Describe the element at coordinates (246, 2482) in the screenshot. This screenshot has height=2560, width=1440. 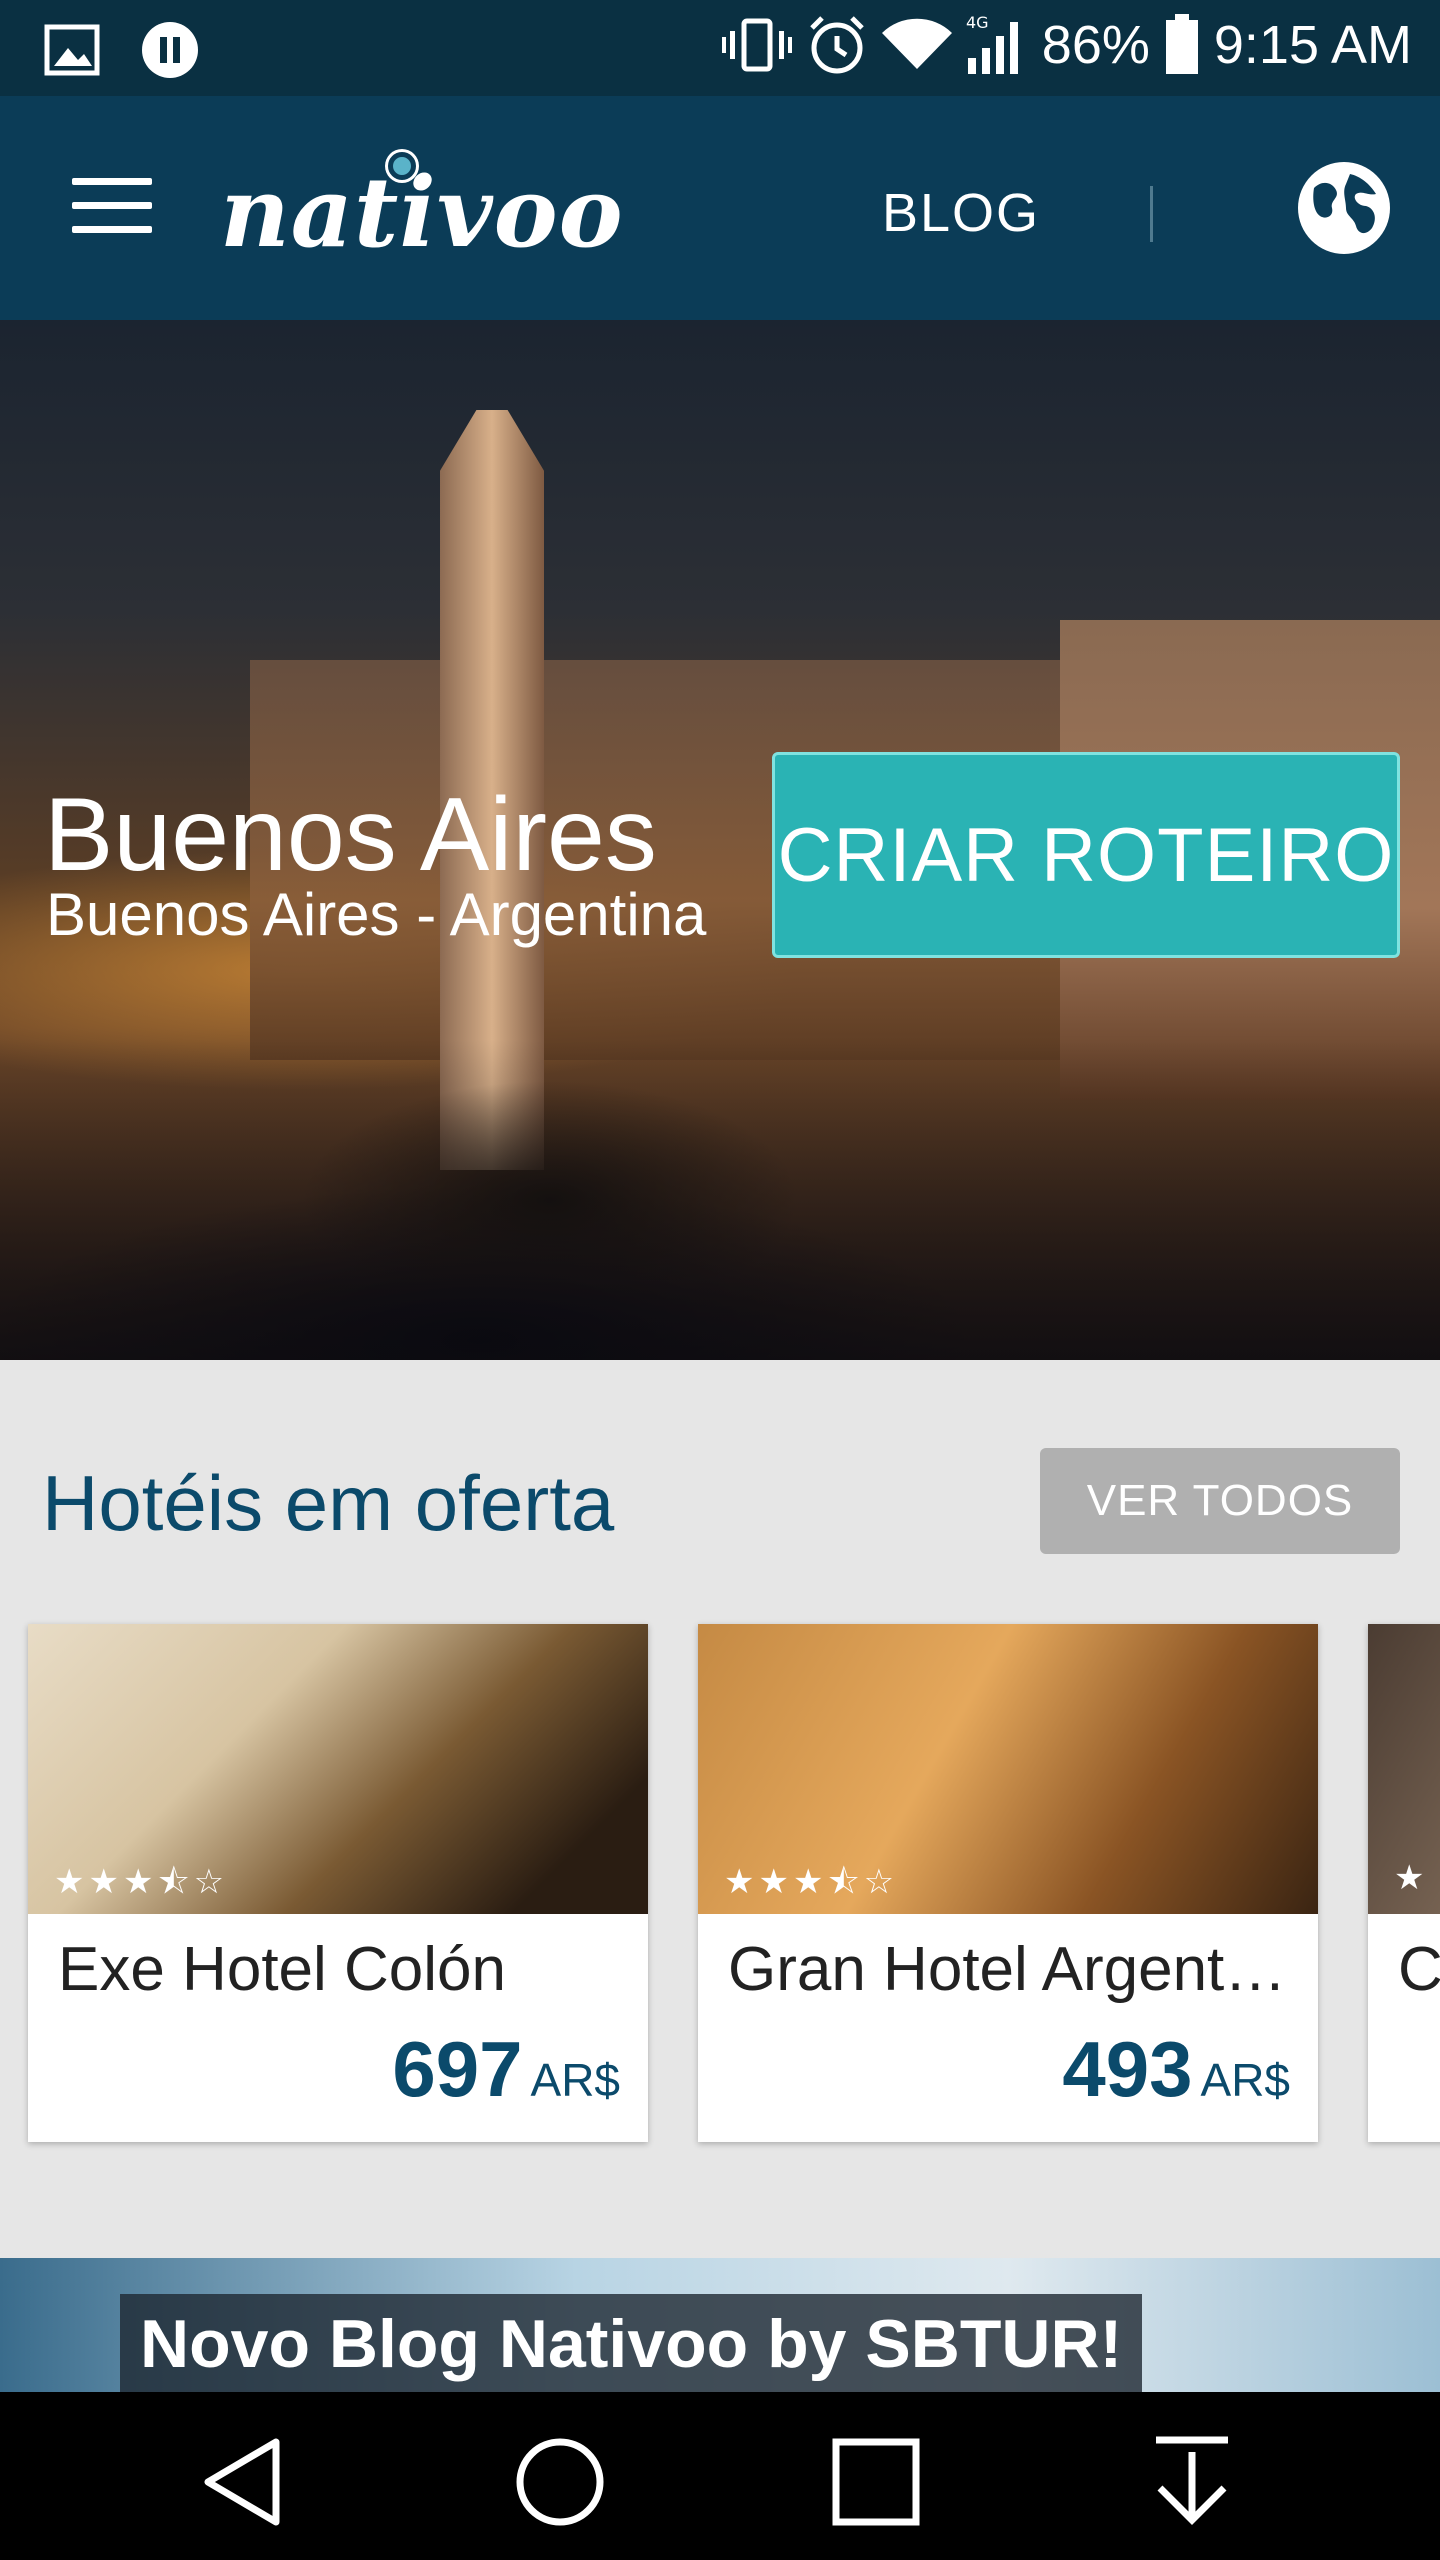
I see `back-icon` at that location.